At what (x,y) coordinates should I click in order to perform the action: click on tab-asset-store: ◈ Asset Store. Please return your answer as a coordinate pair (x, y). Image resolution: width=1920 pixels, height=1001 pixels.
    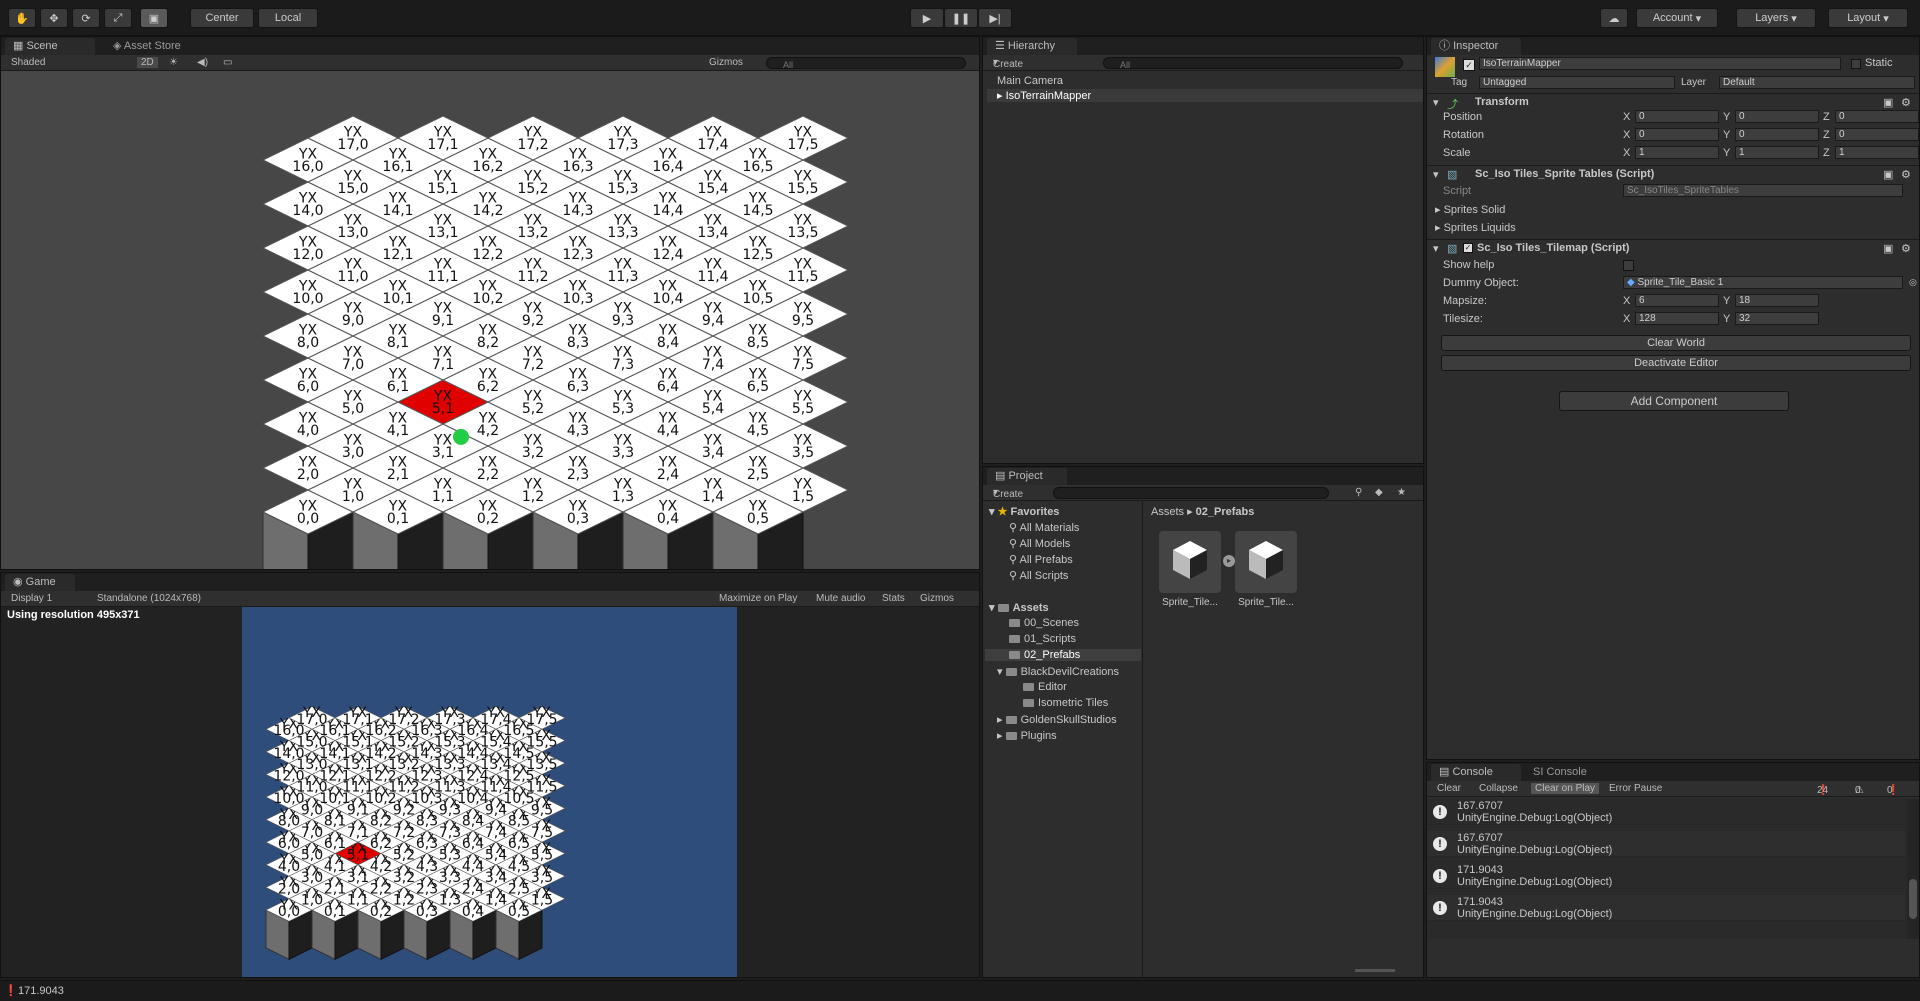
    Looking at the image, I should click on (160, 46).